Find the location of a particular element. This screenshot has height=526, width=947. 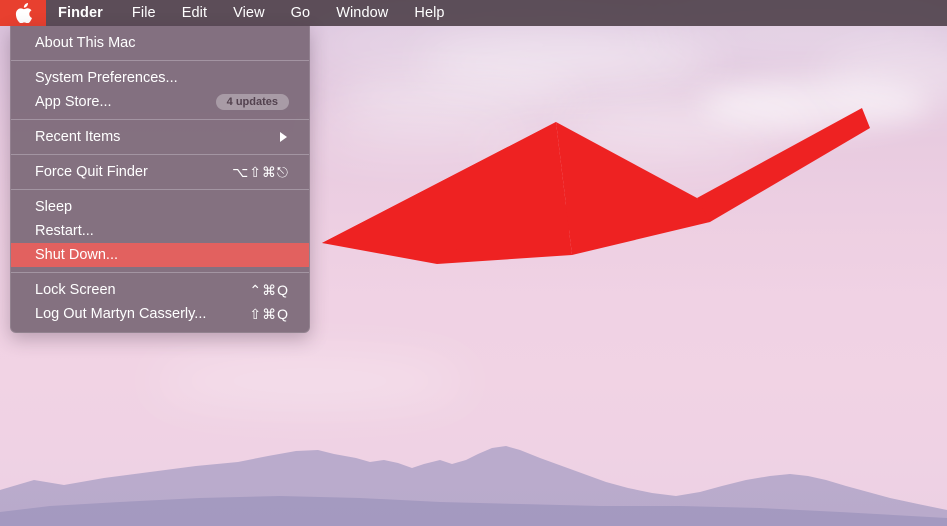

menu-bar-item-file: File is located at coordinates (144, 13).